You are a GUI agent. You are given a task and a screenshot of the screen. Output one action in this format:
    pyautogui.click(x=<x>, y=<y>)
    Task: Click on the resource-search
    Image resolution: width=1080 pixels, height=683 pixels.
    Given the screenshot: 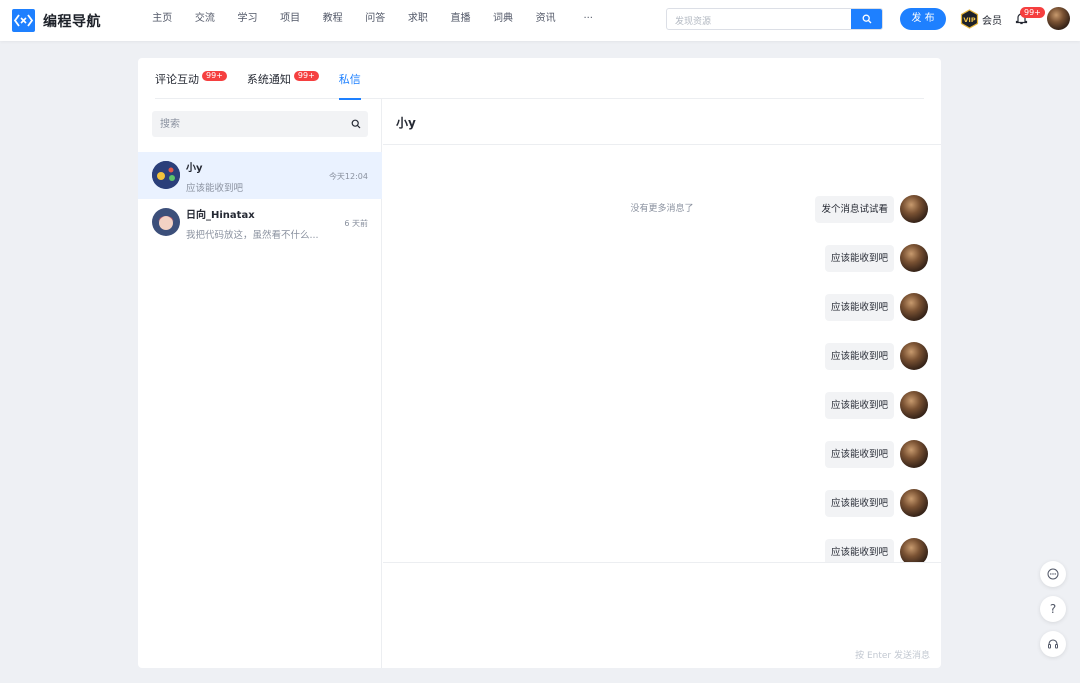 What is the action you would take?
    pyautogui.click(x=774, y=19)
    